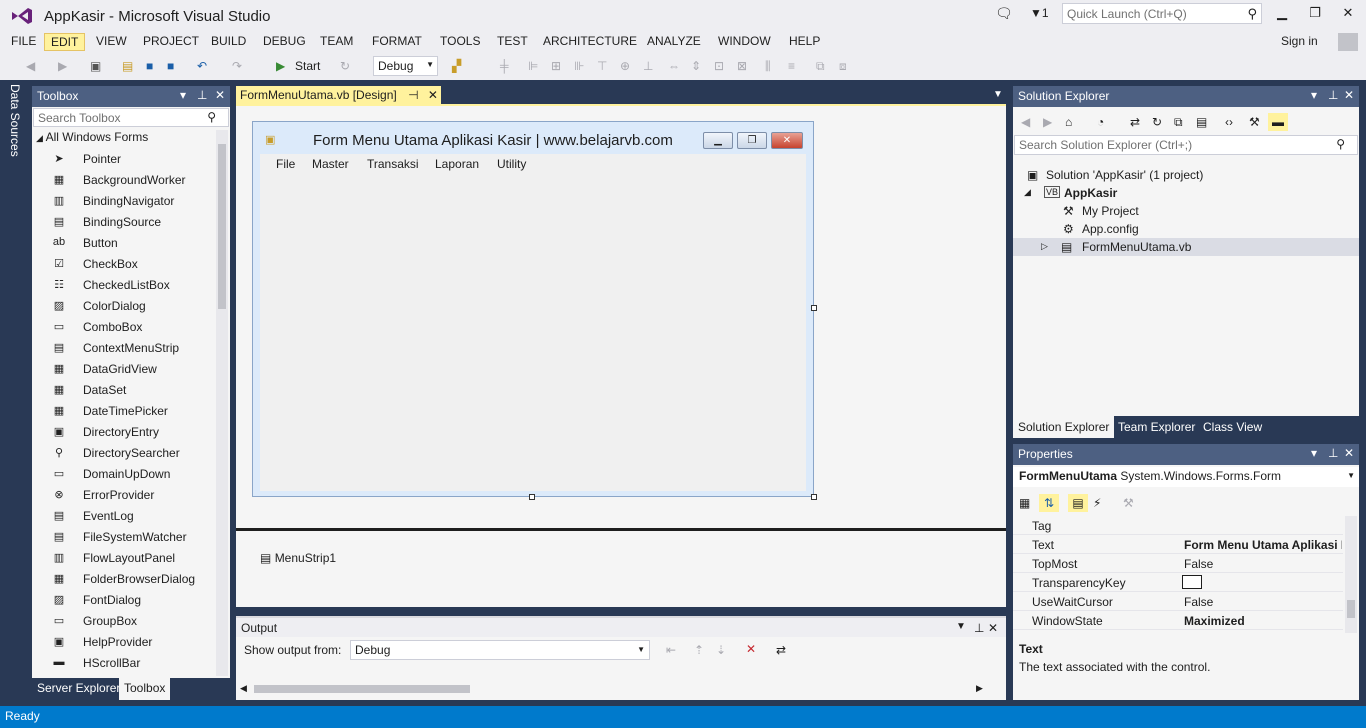 Image resolution: width=1366 pixels, height=728 pixels. I want to click on forward-icon: ▶, so click(62, 66).